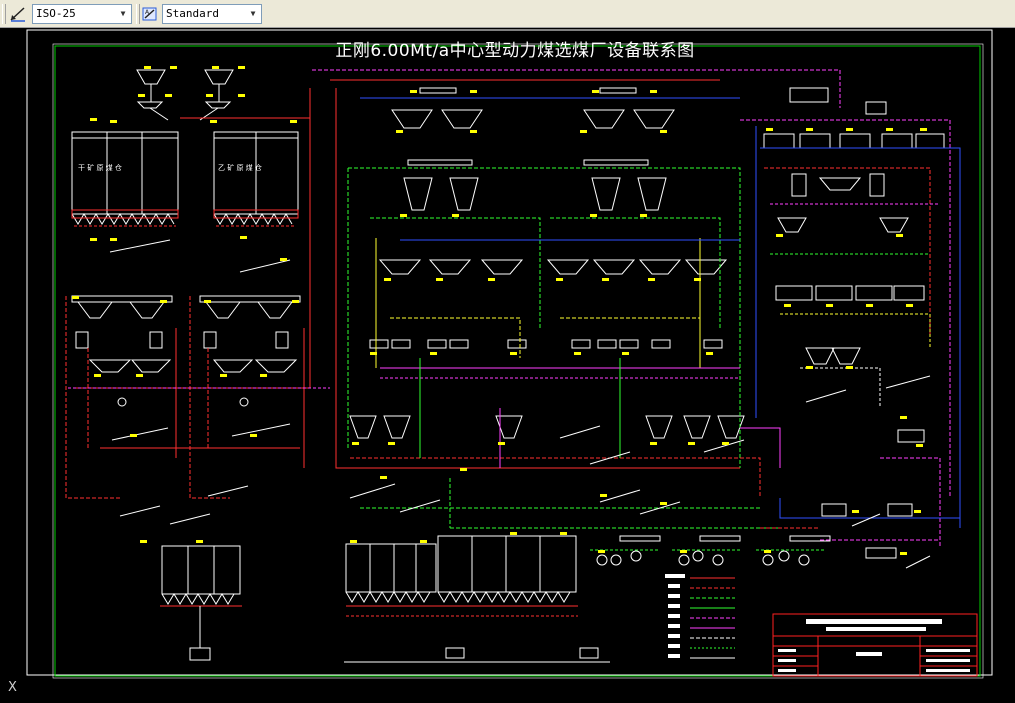 The width and height of the screenshot is (1015, 703). Describe the element at coordinates (854, 142) in the screenshot. I see `flotation-cells` at that location.